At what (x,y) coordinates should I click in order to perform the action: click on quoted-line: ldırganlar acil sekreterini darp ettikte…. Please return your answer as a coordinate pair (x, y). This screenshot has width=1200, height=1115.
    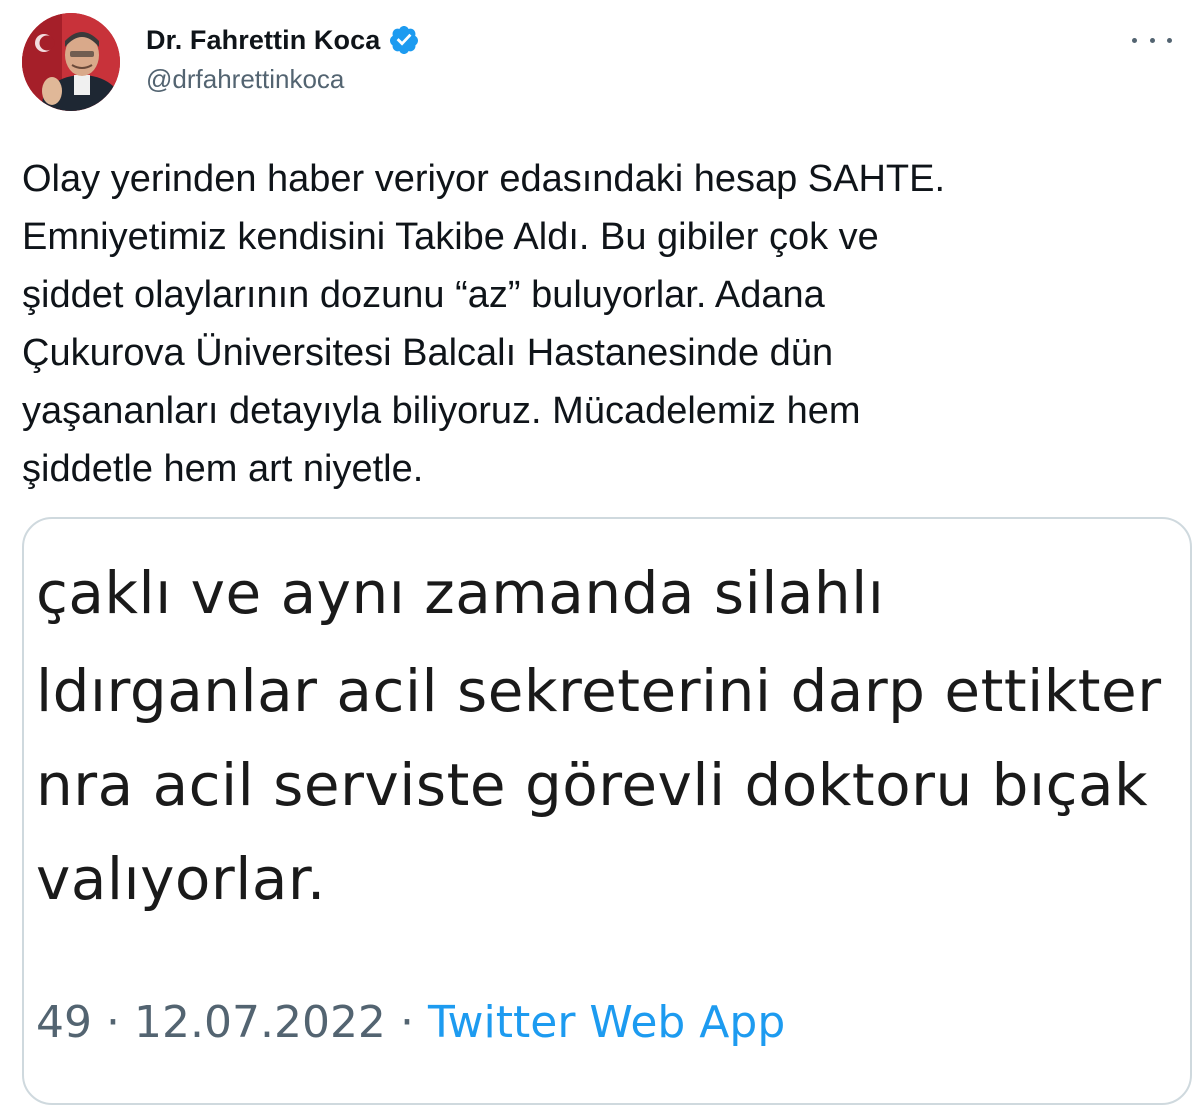
    Looking at the image, I should click on (599, 691).